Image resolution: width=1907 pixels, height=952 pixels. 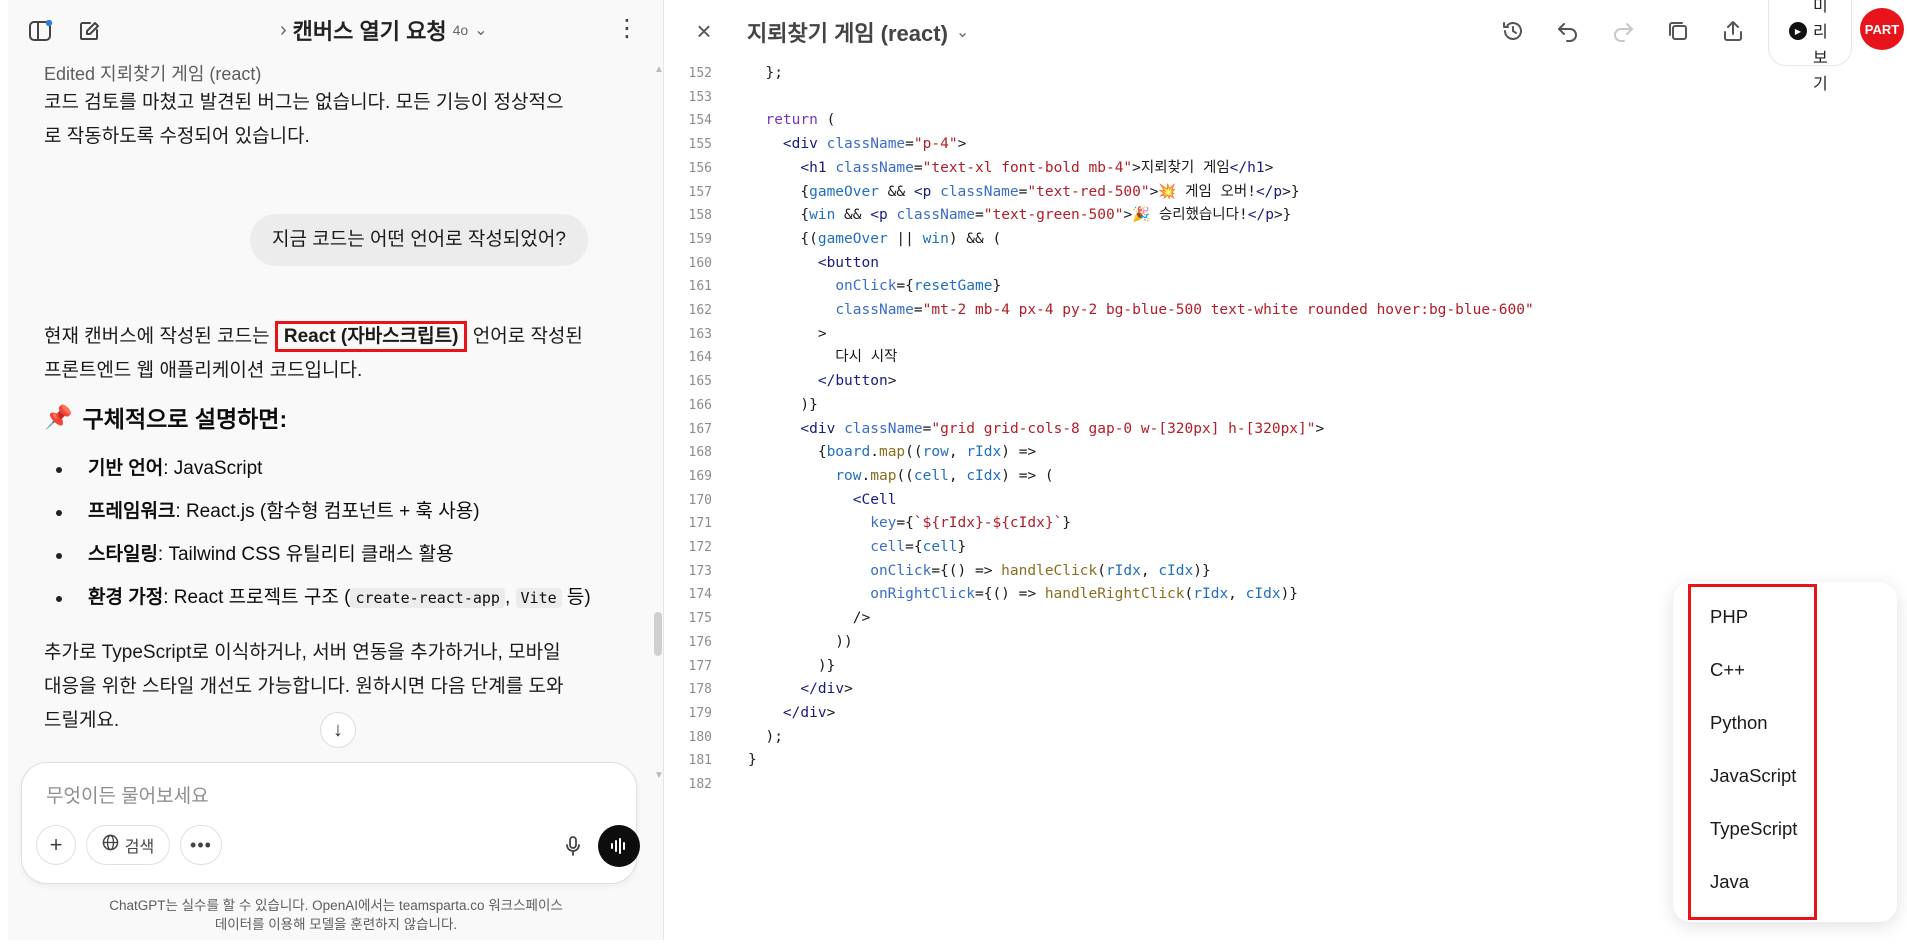 I want to click on code-text: key={`${rIdx}-${cIdx}`}, so click(x=909, y=524).